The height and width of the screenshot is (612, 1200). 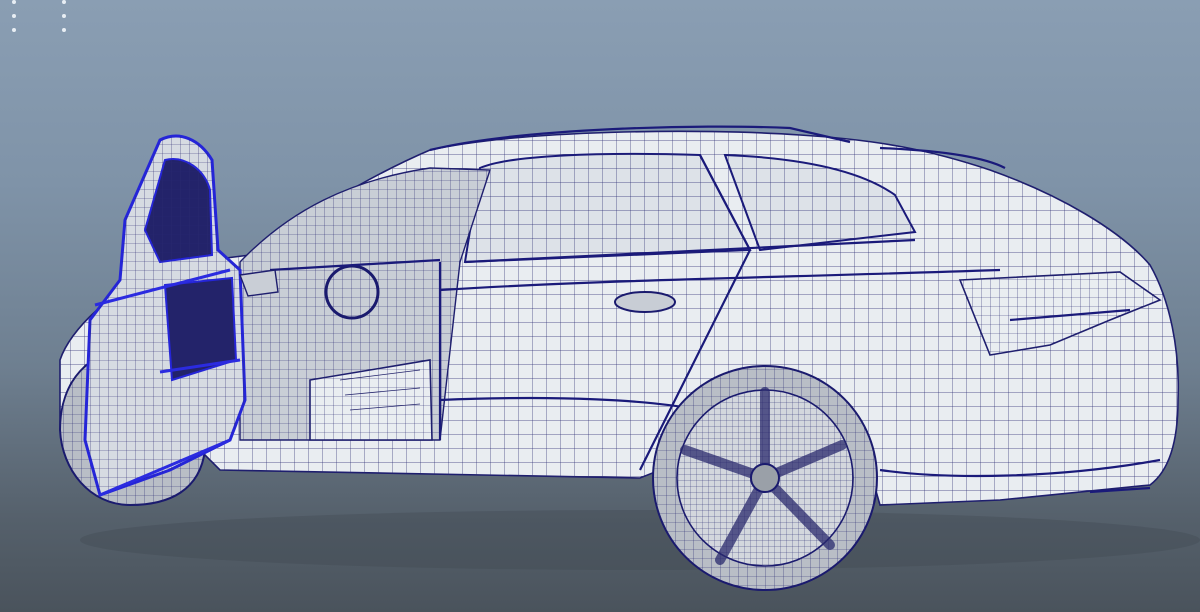 I want to click on rear-wheel, so click(x=765, y=478).